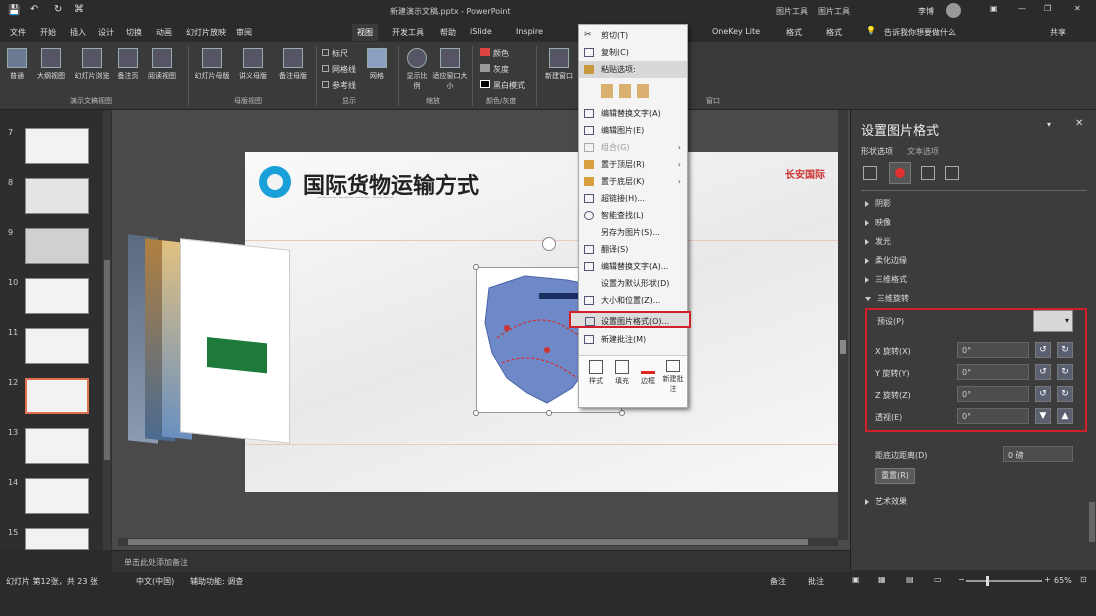 The width and height of the screenshot is (1096, 616). Describe the element at coordinates (633, 130) in the screenshot. I see `menu-item-edit-picture: 编辑图片(E)` at that location.